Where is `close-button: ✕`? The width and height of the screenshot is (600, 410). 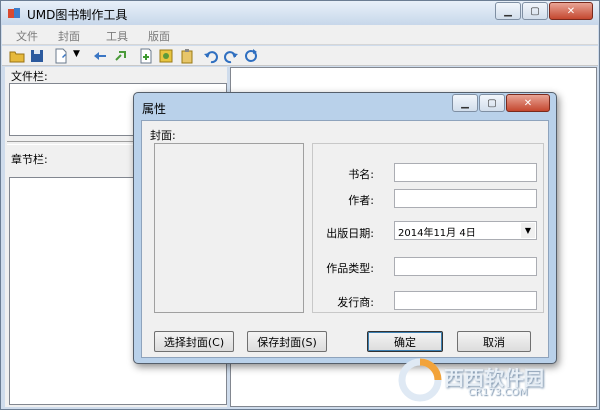 close-button: ✕ is located at coordinates (571, 11).